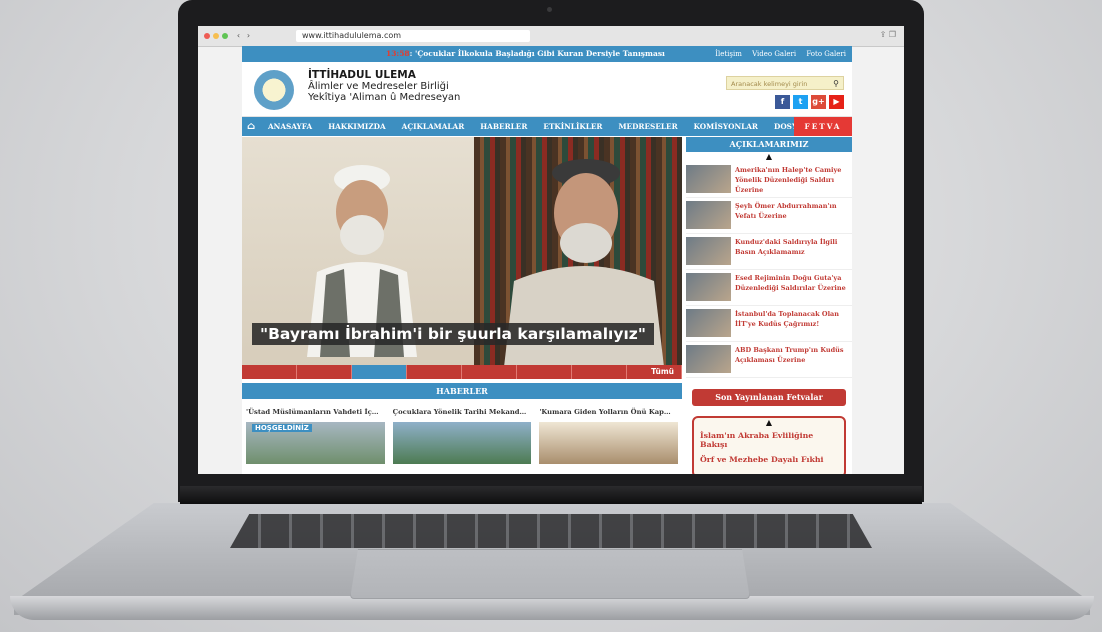 Image resolution: width=1102 pixels, height=632 pixels. Describe the element at coordinates (572, 126) in the screenshot. I see `menu-etkinlikler: ETKİNLİKLER` at that location.